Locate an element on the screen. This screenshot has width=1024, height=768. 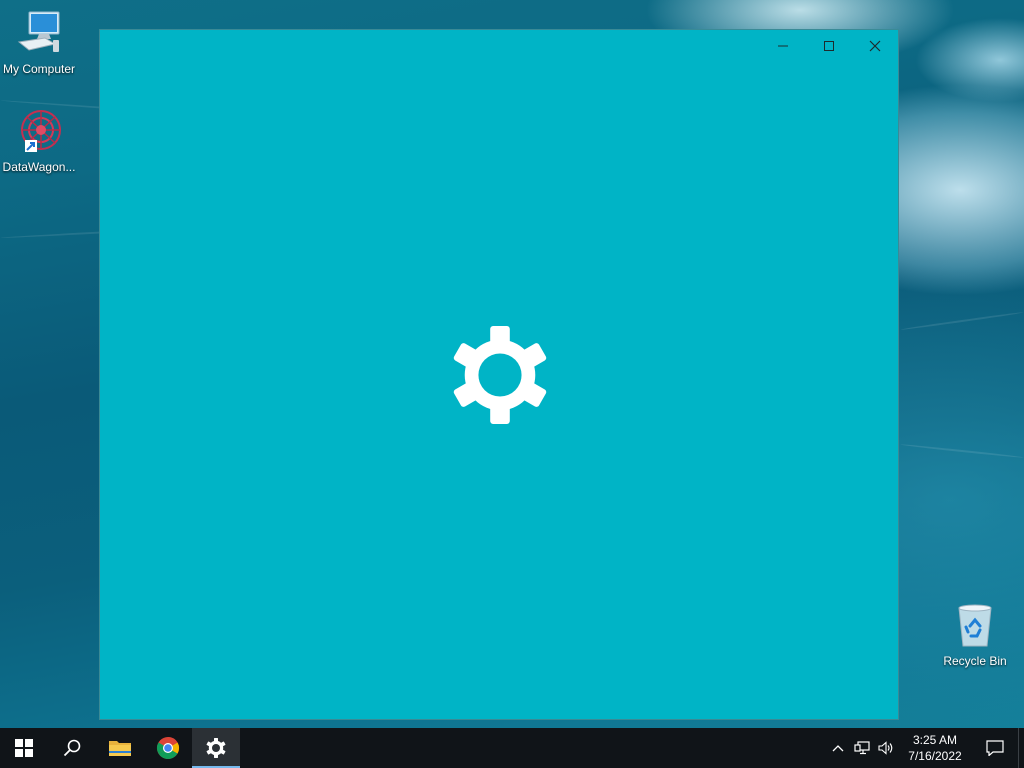
system-tray: 3:25 AM 7/16/2022 is located at coordinates (925, 748).